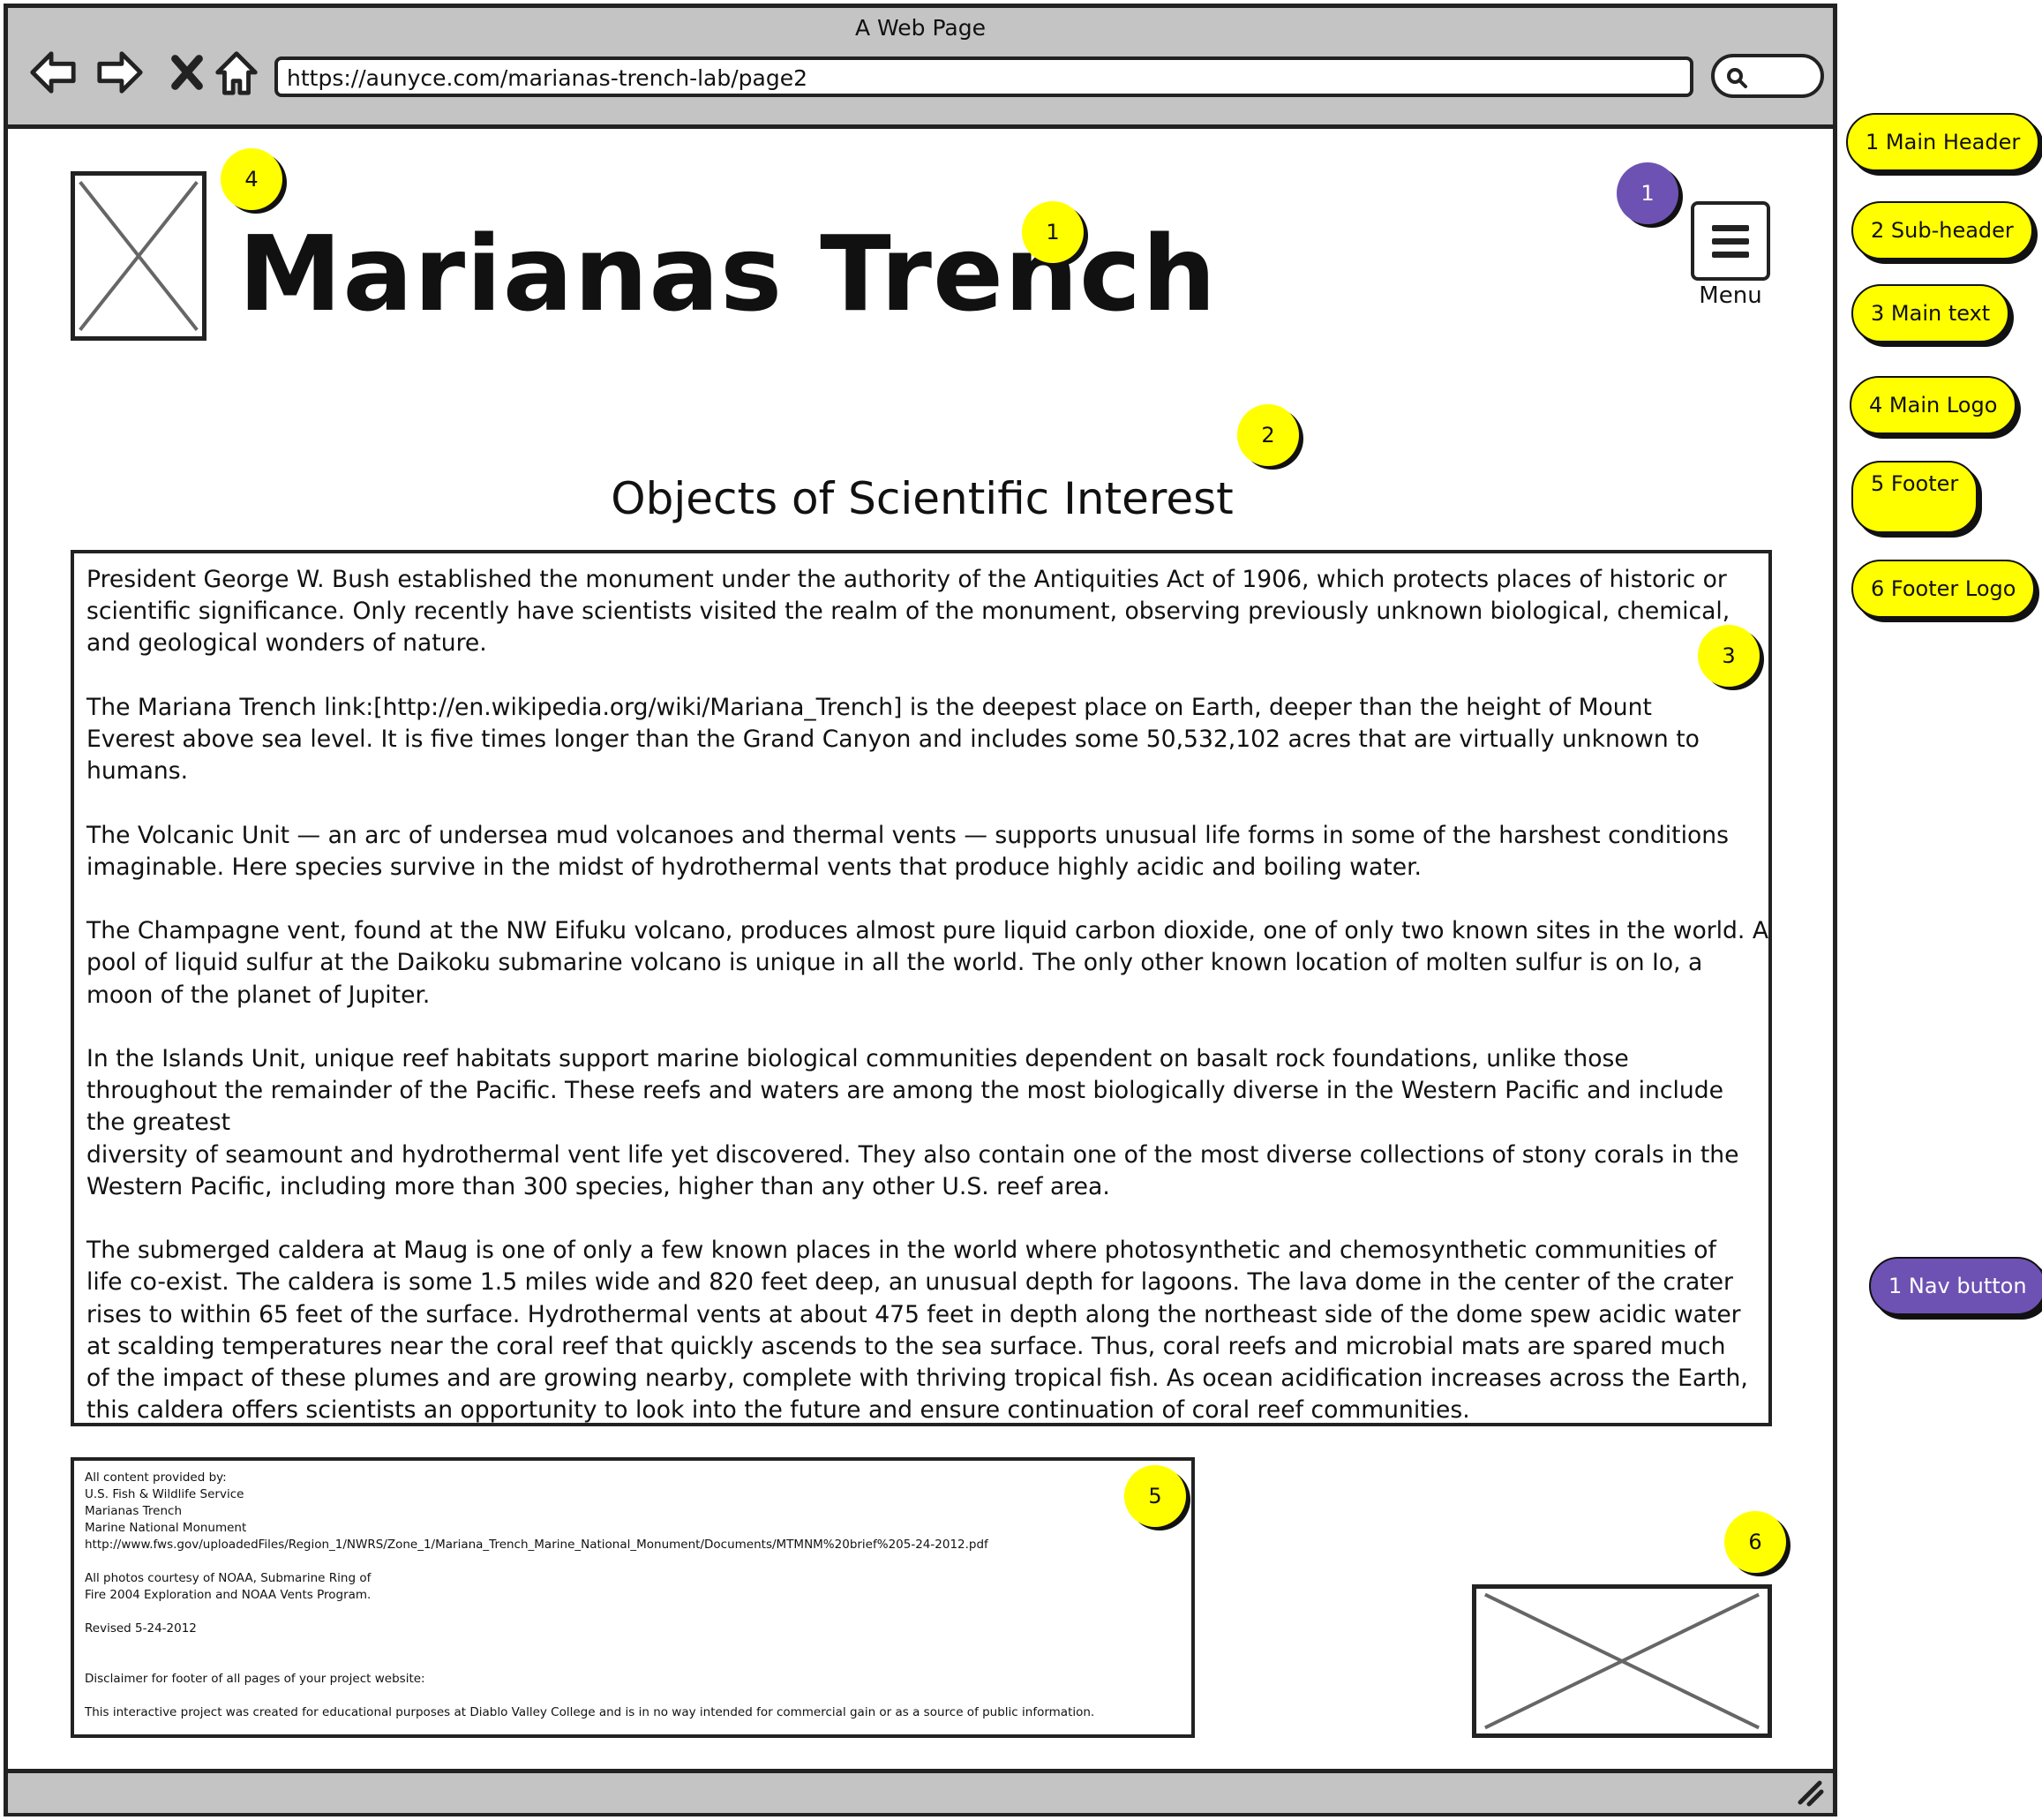 This screenshot has height=1820, width=2042. I want to click on forward-arrow-icon, so click(120, 72).